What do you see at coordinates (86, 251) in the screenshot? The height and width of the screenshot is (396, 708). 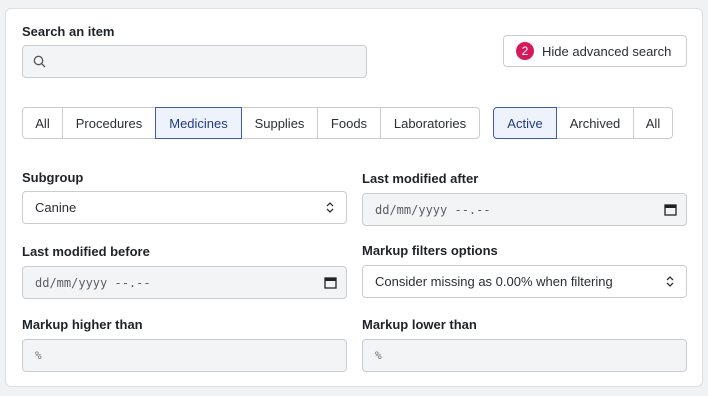 I see `last-modified-before-label: Last modified before` at bounding box center [86, 251].